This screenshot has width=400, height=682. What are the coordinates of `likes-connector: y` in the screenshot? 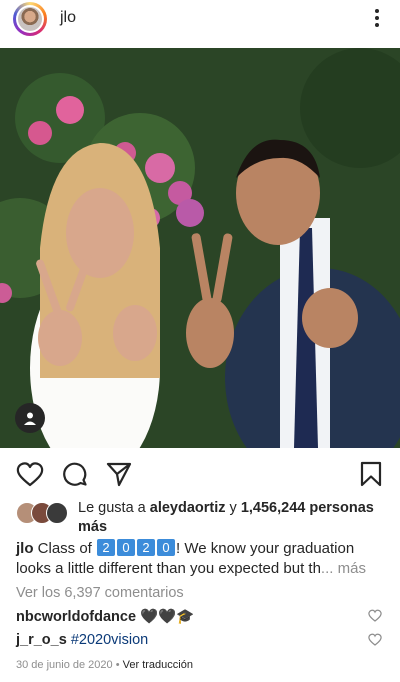 It's located at (233, 508).